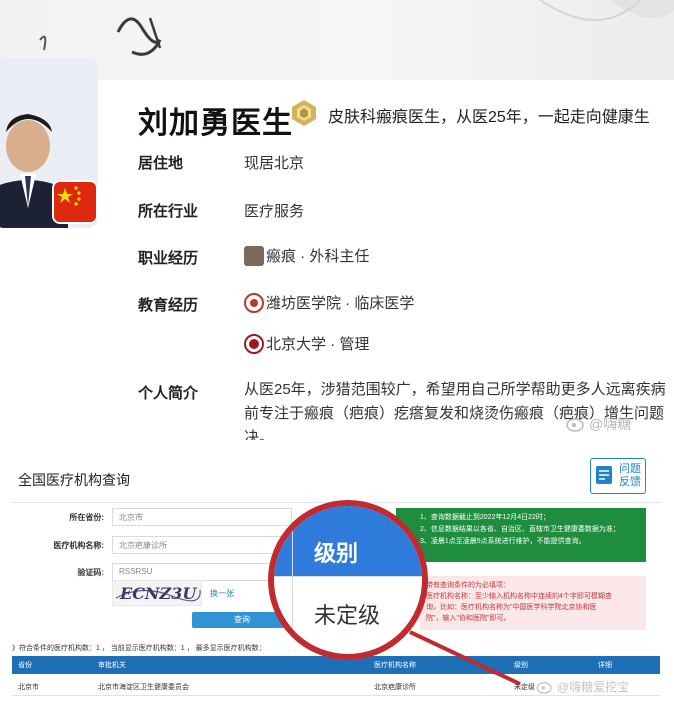 This screenshot has height=701, width=674. Describe the element at coordinates (168, 258) in the screenshot. I see `career-label: 职业经历` at that location.